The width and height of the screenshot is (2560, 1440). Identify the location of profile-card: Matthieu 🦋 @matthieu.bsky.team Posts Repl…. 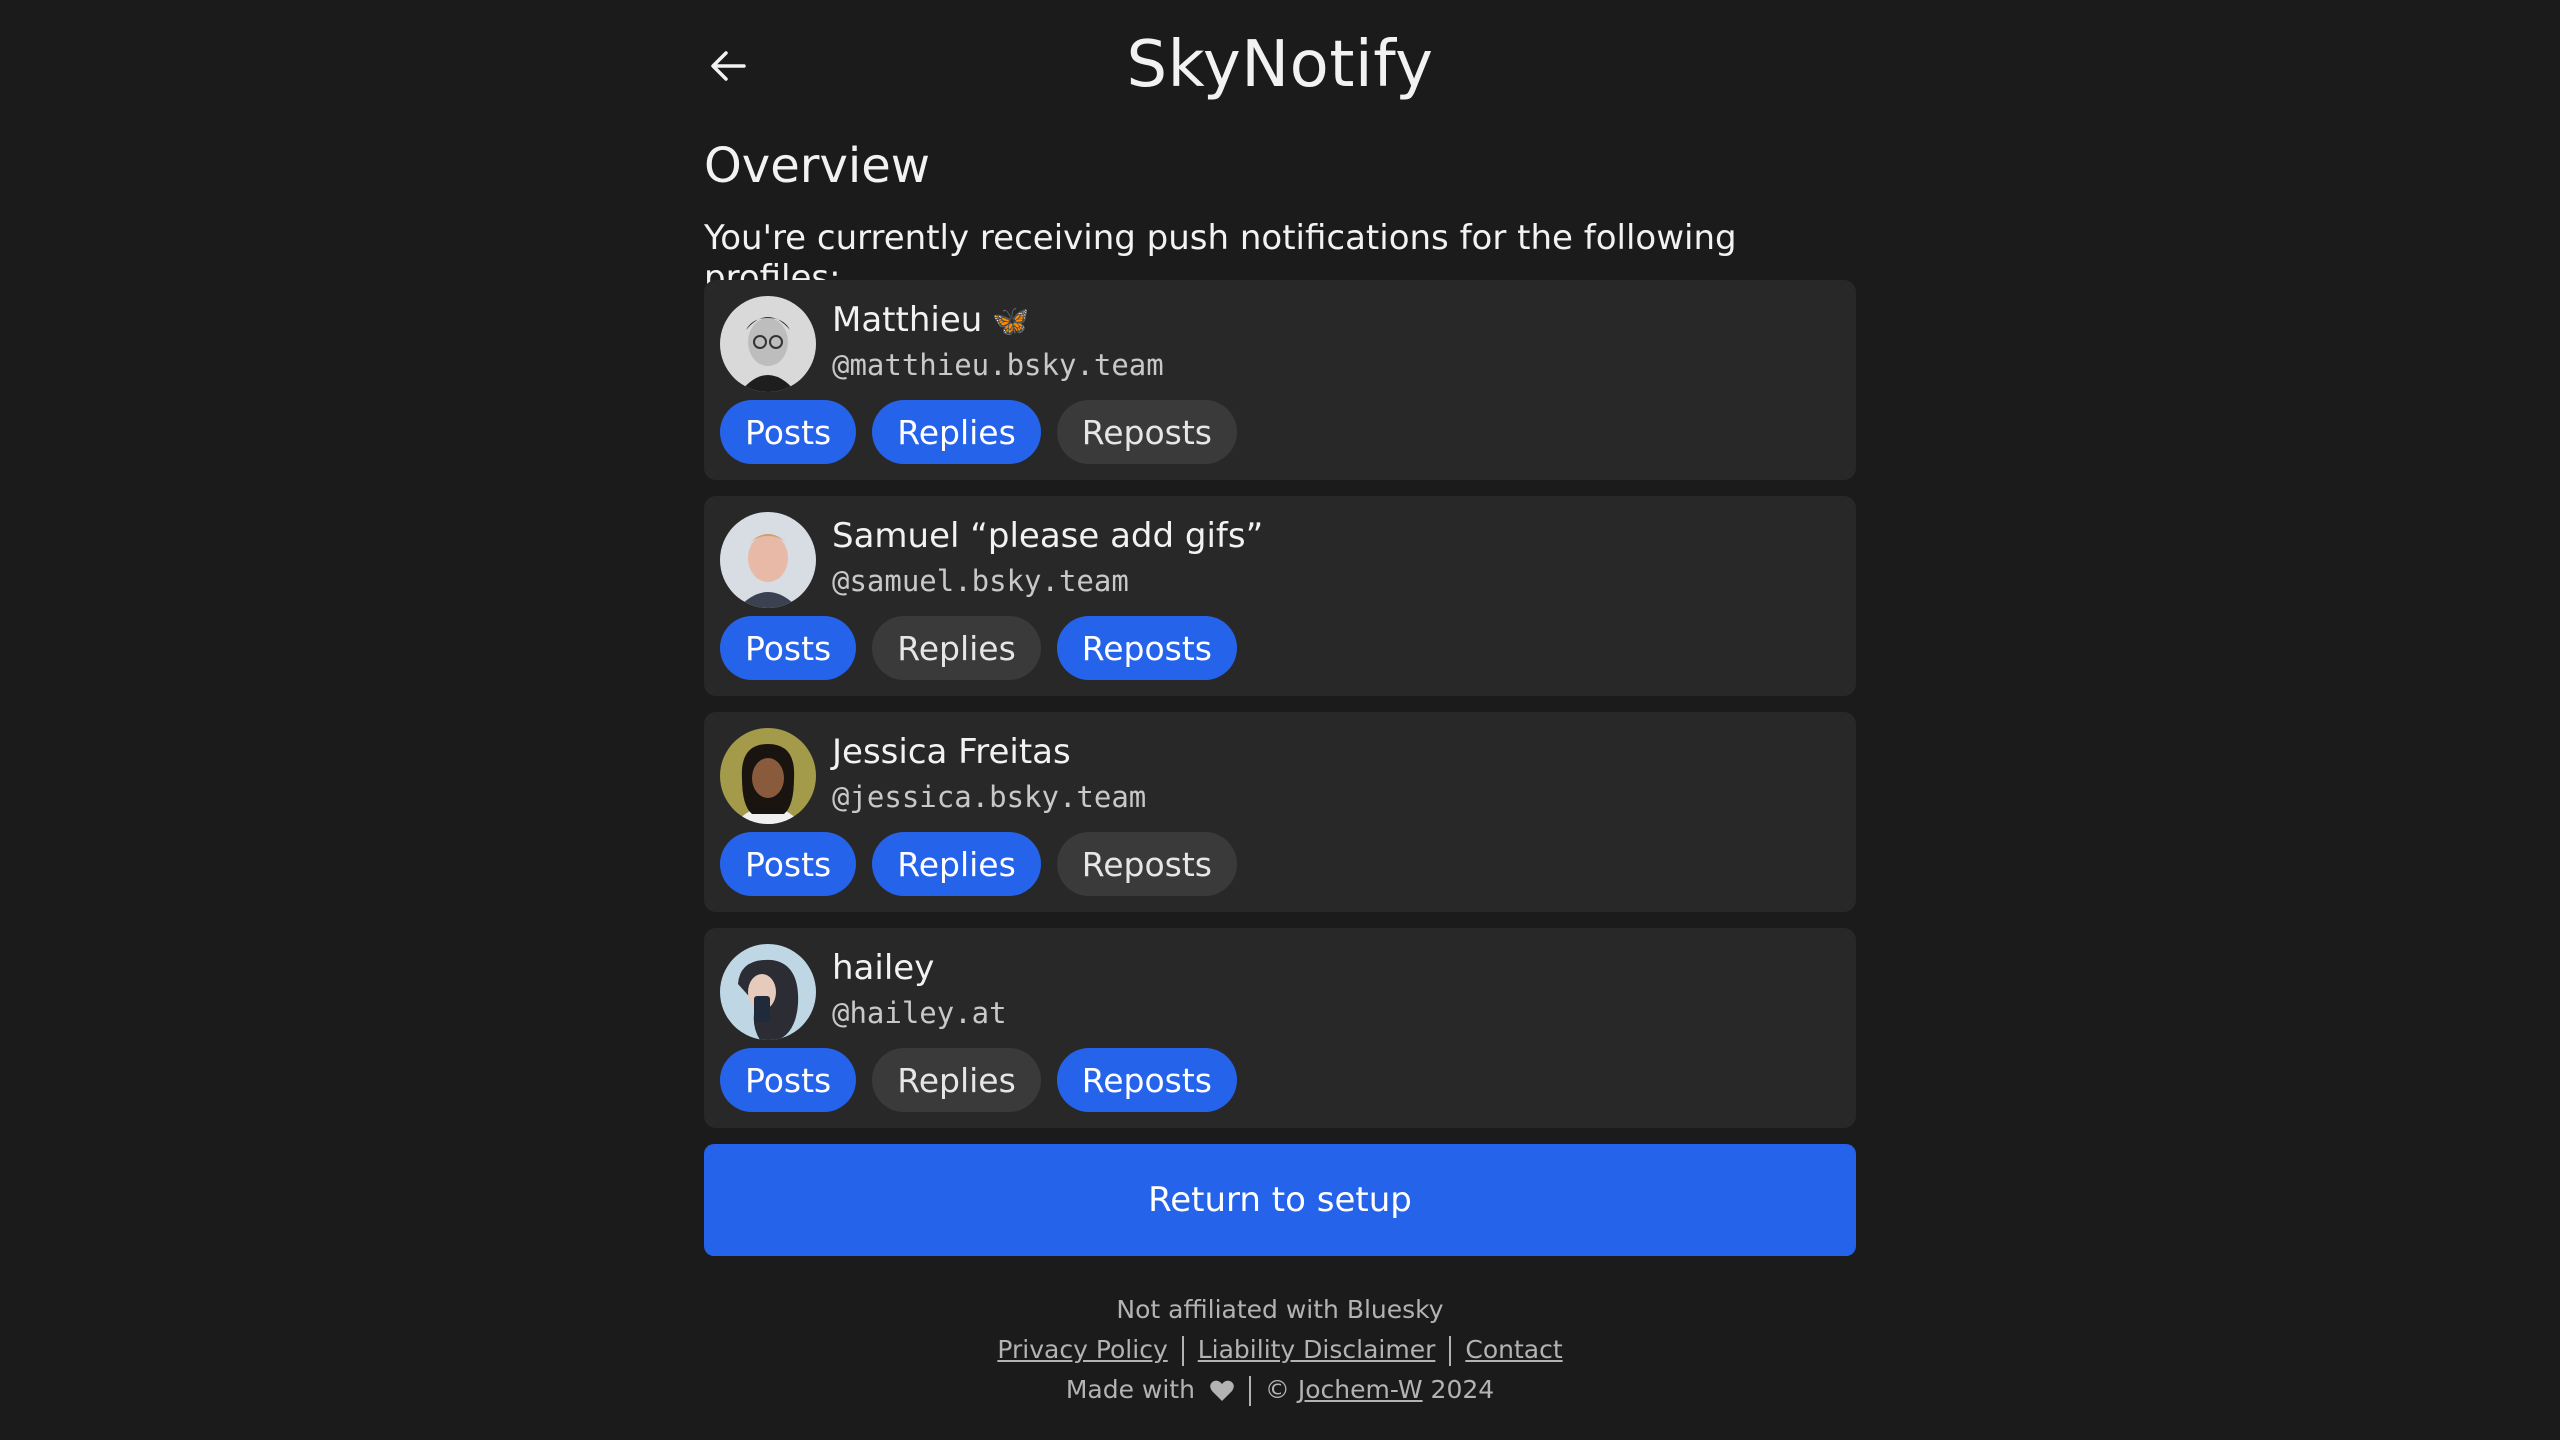
(1280, 380).